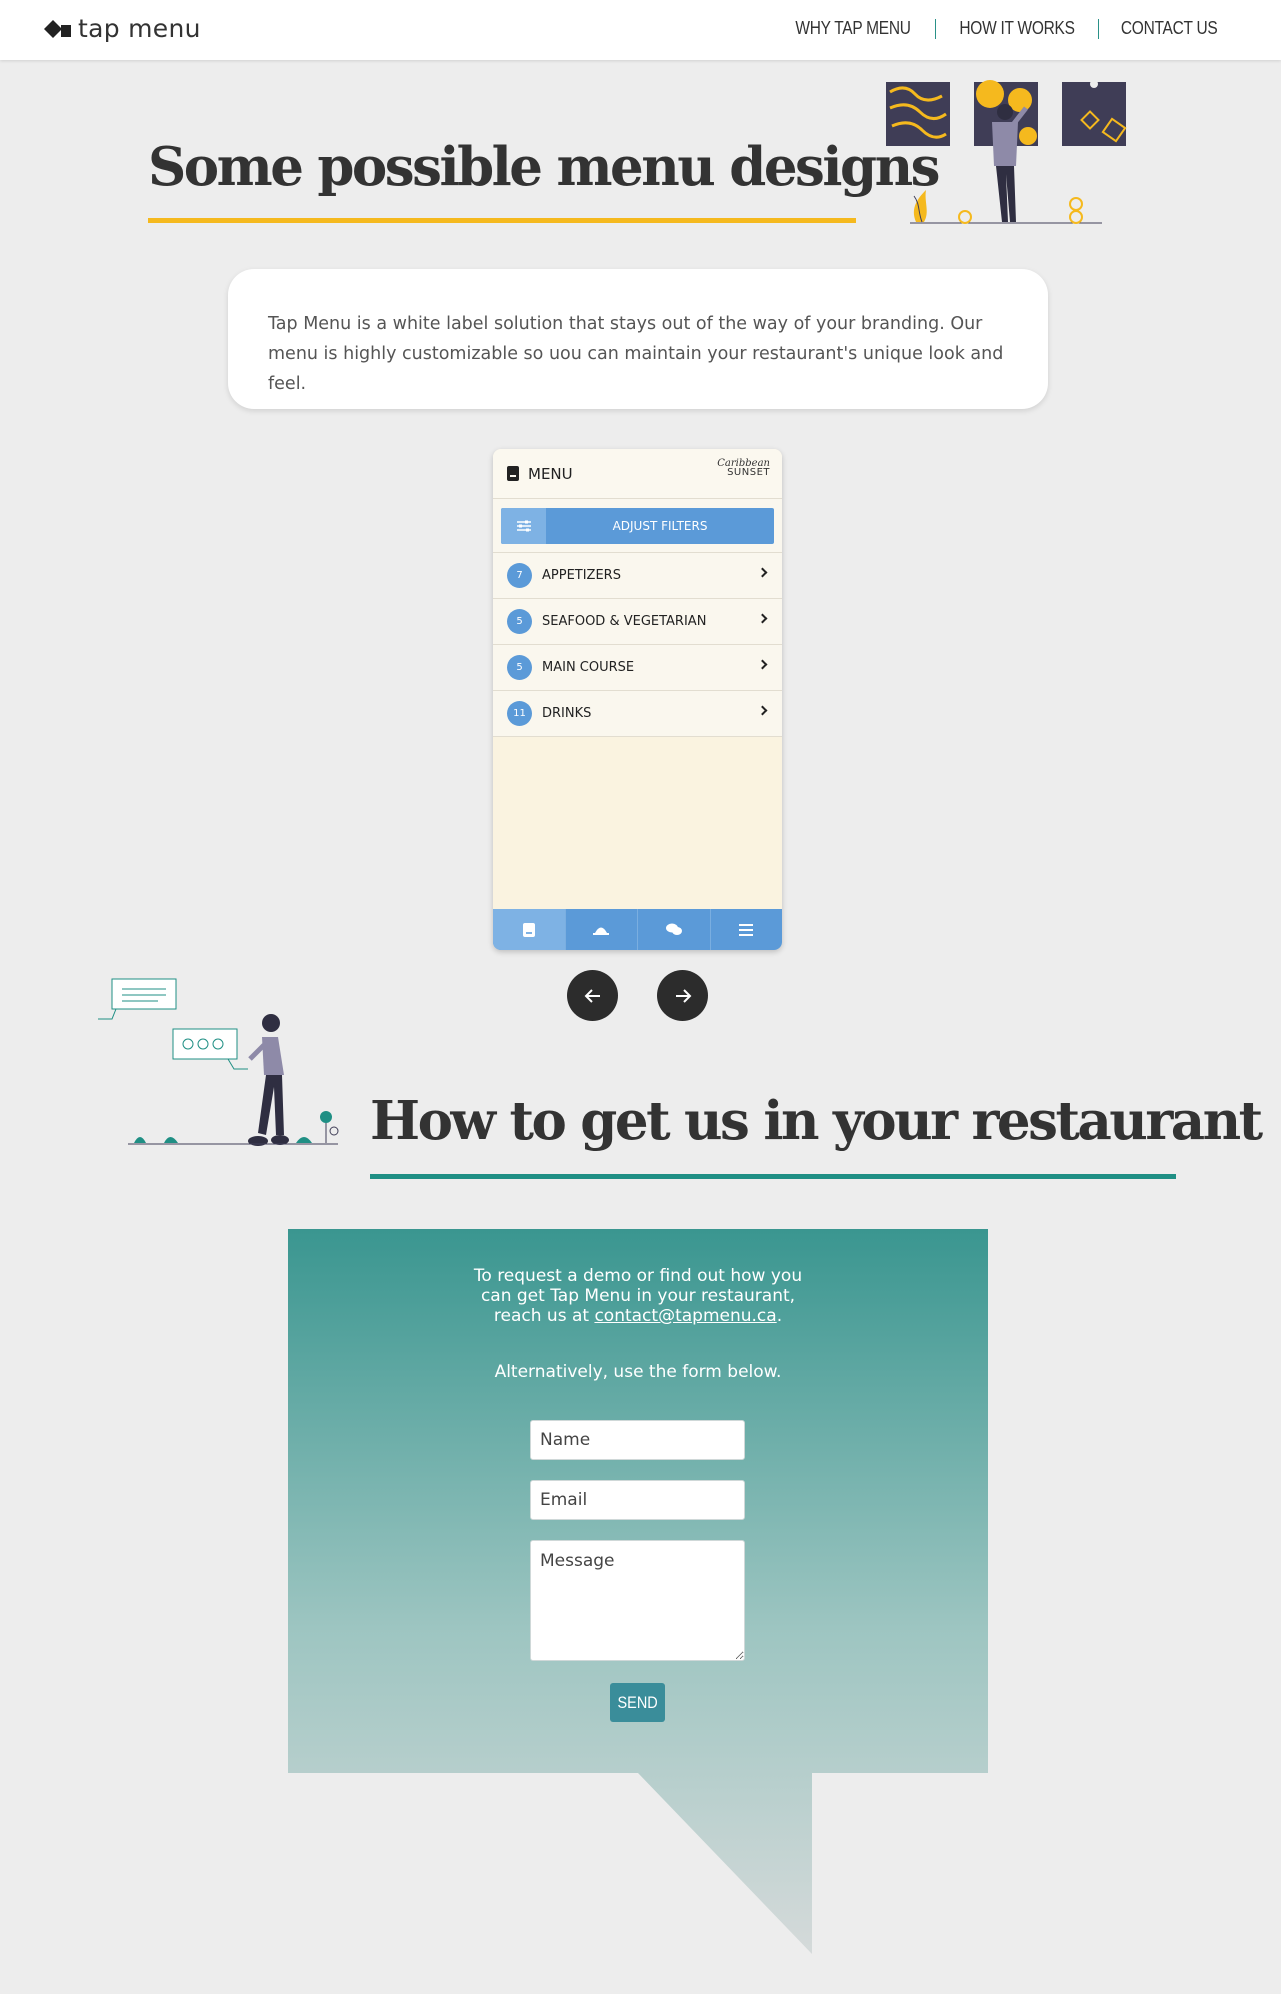 This screenshot has width=1281, height=1994. I want to click on phone-header: MENU Caribbean SUNSET, so click(637, 474).